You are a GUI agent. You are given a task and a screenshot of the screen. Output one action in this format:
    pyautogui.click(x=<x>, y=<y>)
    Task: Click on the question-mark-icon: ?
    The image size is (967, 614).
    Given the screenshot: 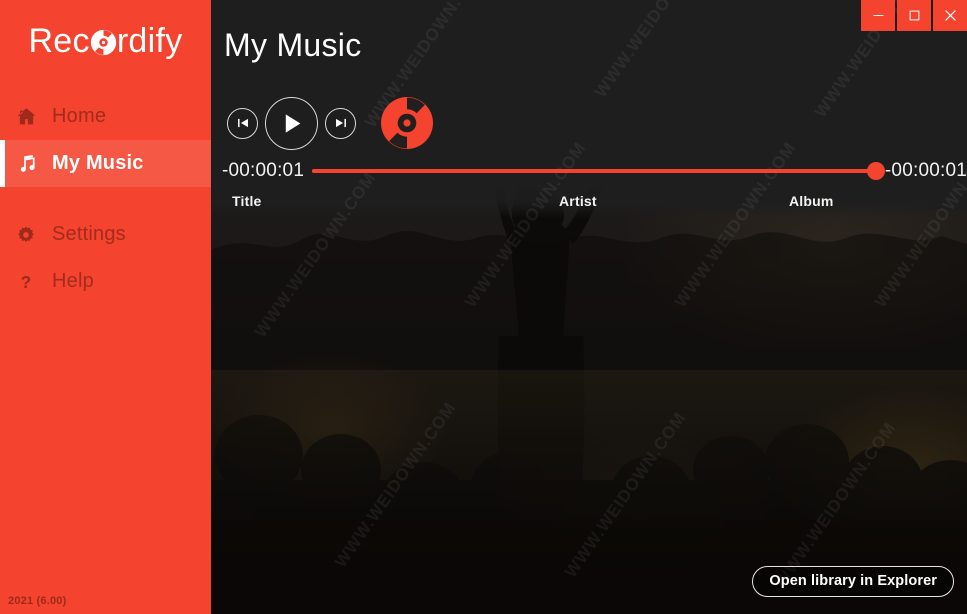 What is the action you would take?
    pyautogui.click(x=26, y=282)
    